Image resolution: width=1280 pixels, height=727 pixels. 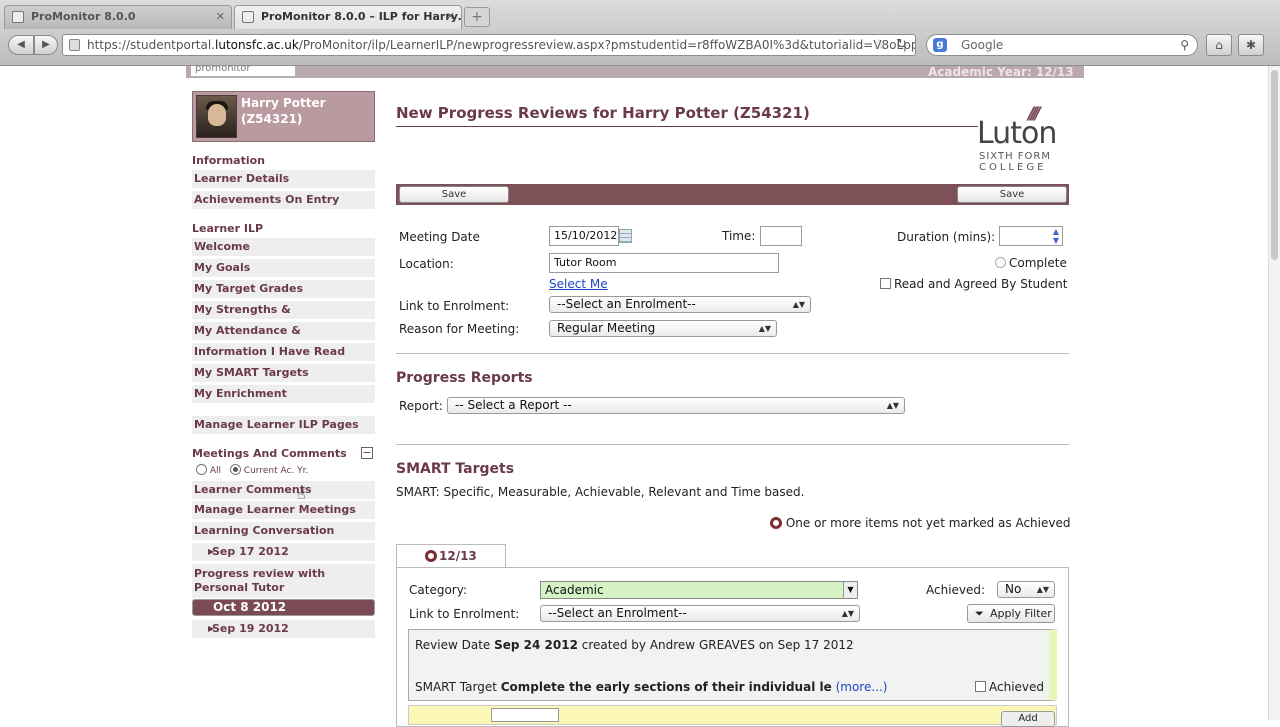 What do you see at coordinates (243, 71) in the screenshot?
I see `promonitor-logo: promonitor` at bounding box center [243, 71].